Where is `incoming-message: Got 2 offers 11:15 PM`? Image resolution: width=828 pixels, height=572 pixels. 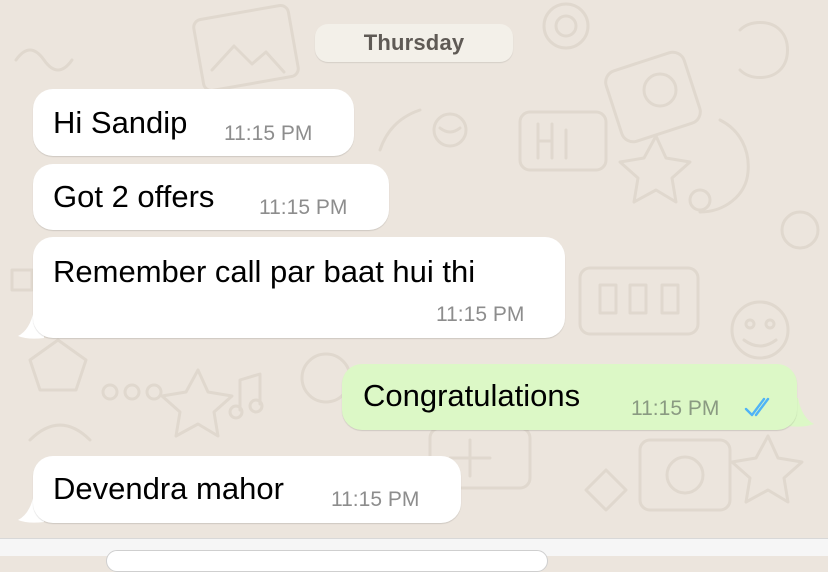
incoming-message: Got 2 offers 11:15 PM is located at coordinates (211, 197).